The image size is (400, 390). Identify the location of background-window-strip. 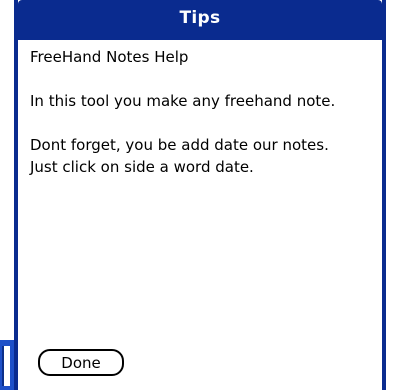
(7, 365).